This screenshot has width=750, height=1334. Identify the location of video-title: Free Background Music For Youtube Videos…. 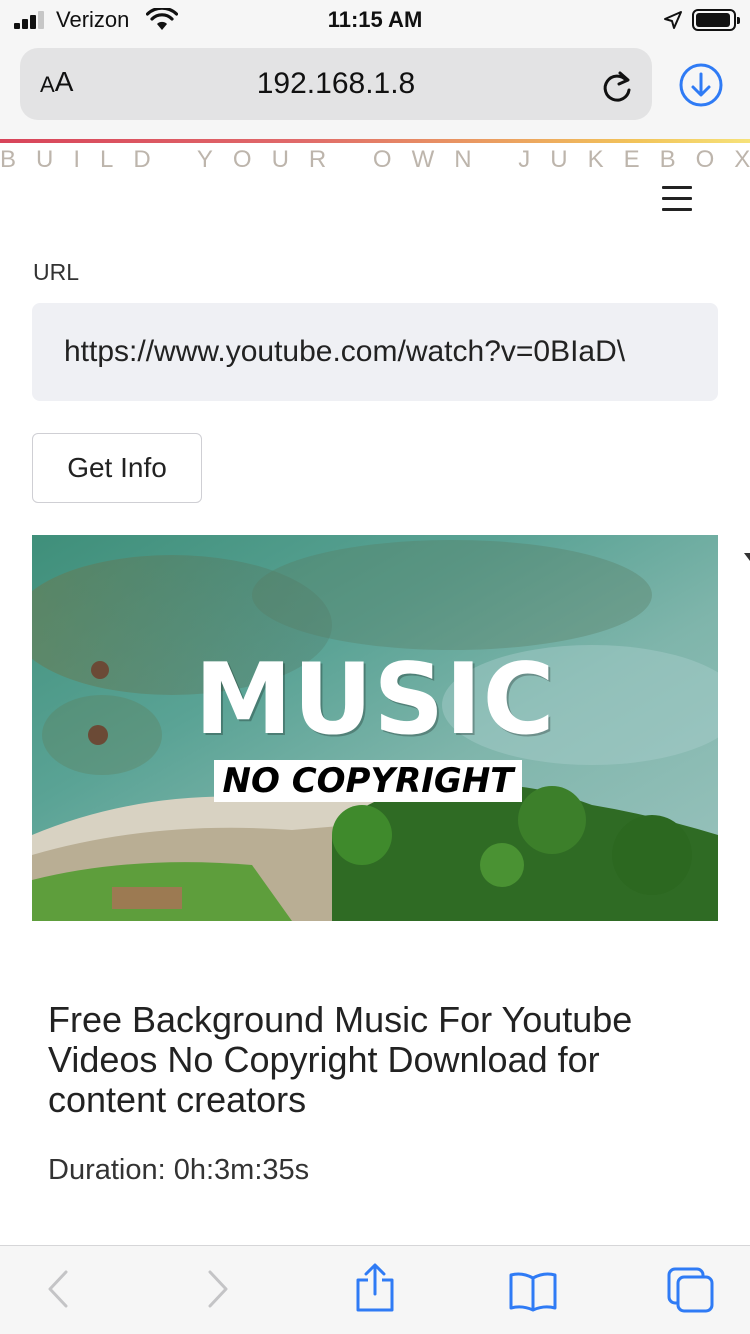
(340, 1059).